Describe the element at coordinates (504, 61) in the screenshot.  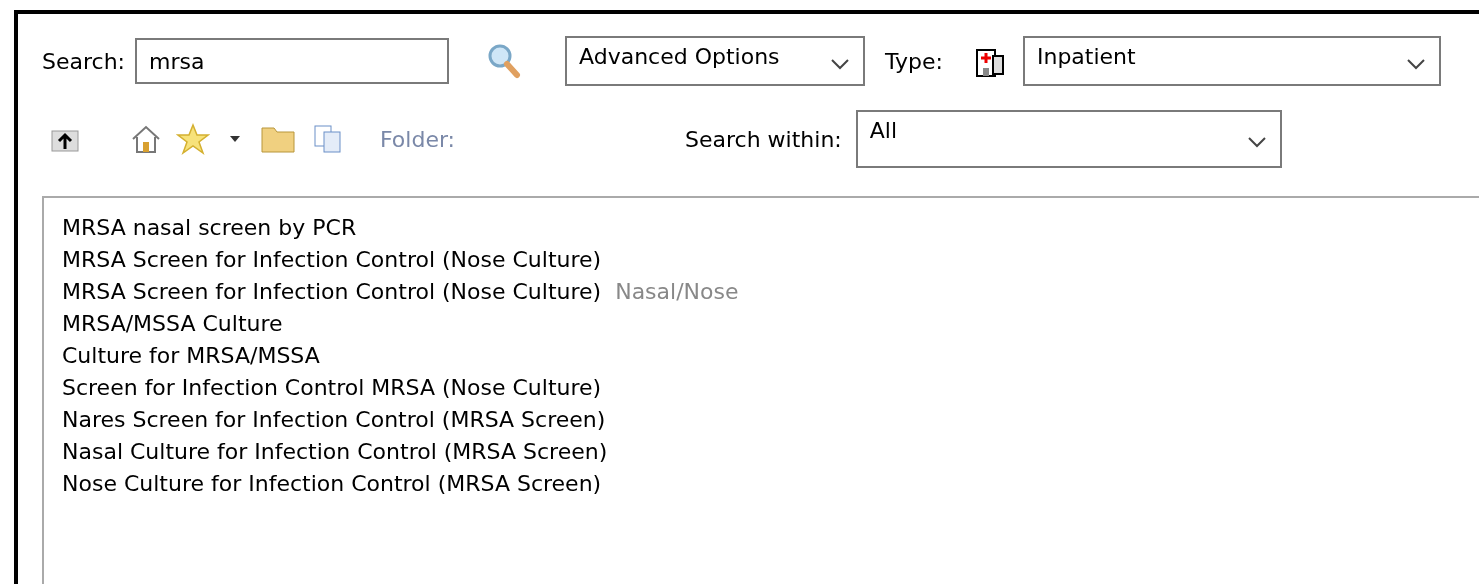
I see `search-icon` at that location.